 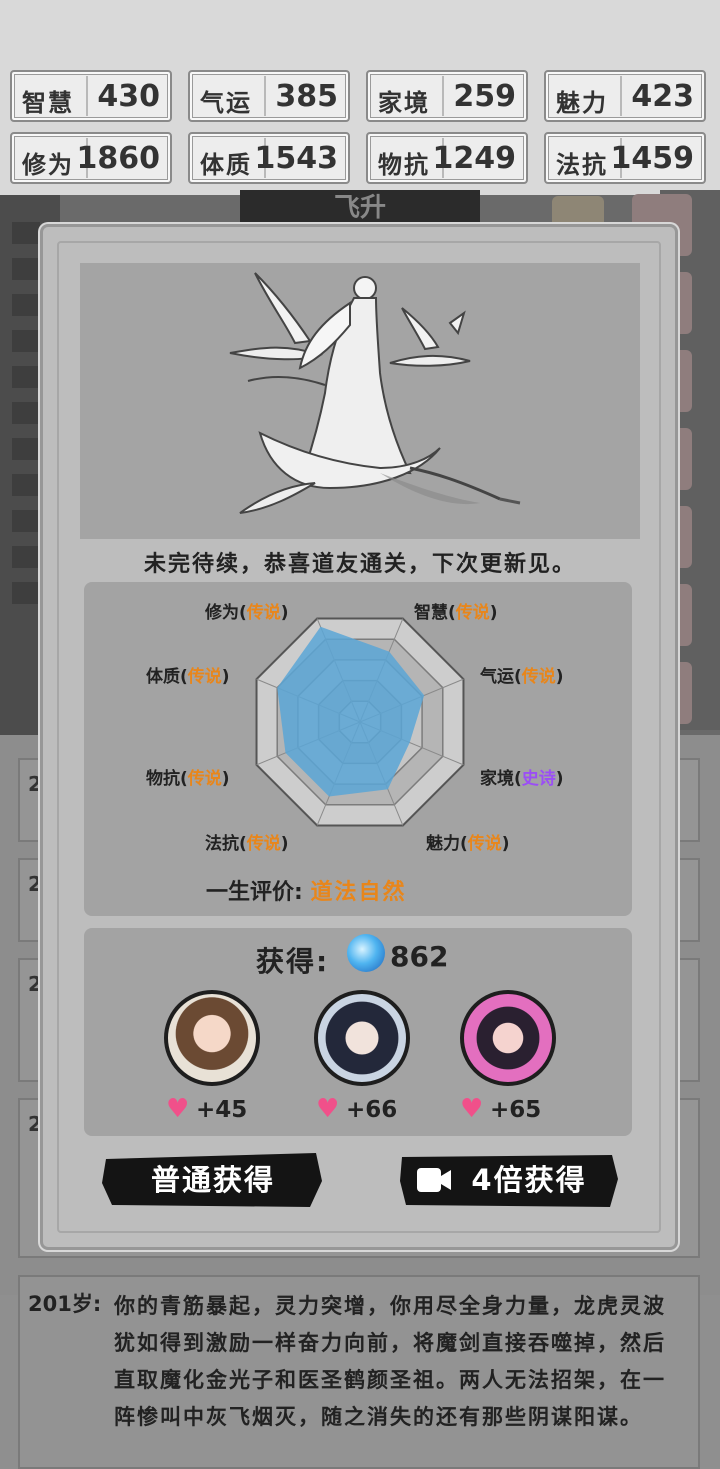 What do you see at coordinates (497, 677) in the screenshot?
I see `radar-axis-name: 气运` at bounding box center [497, 677].